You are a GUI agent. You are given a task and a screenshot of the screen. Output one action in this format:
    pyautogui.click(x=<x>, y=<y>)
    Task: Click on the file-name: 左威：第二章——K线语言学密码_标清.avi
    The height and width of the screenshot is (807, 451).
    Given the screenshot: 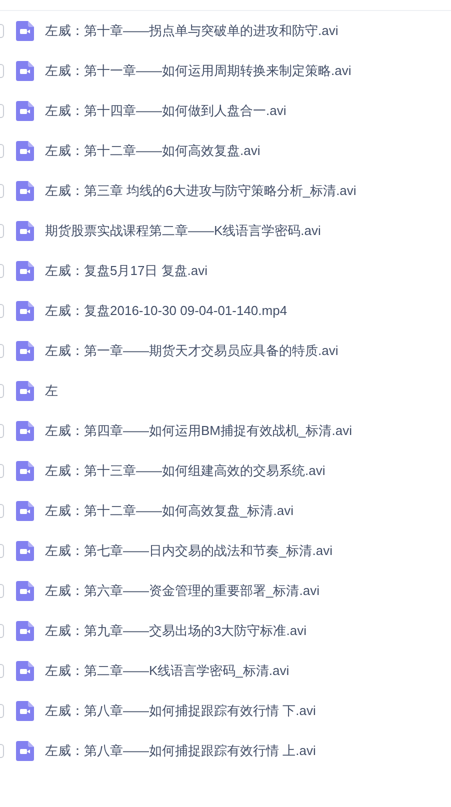 What is the action you would take?
    pyautogui.click(x=167, y=671)
    